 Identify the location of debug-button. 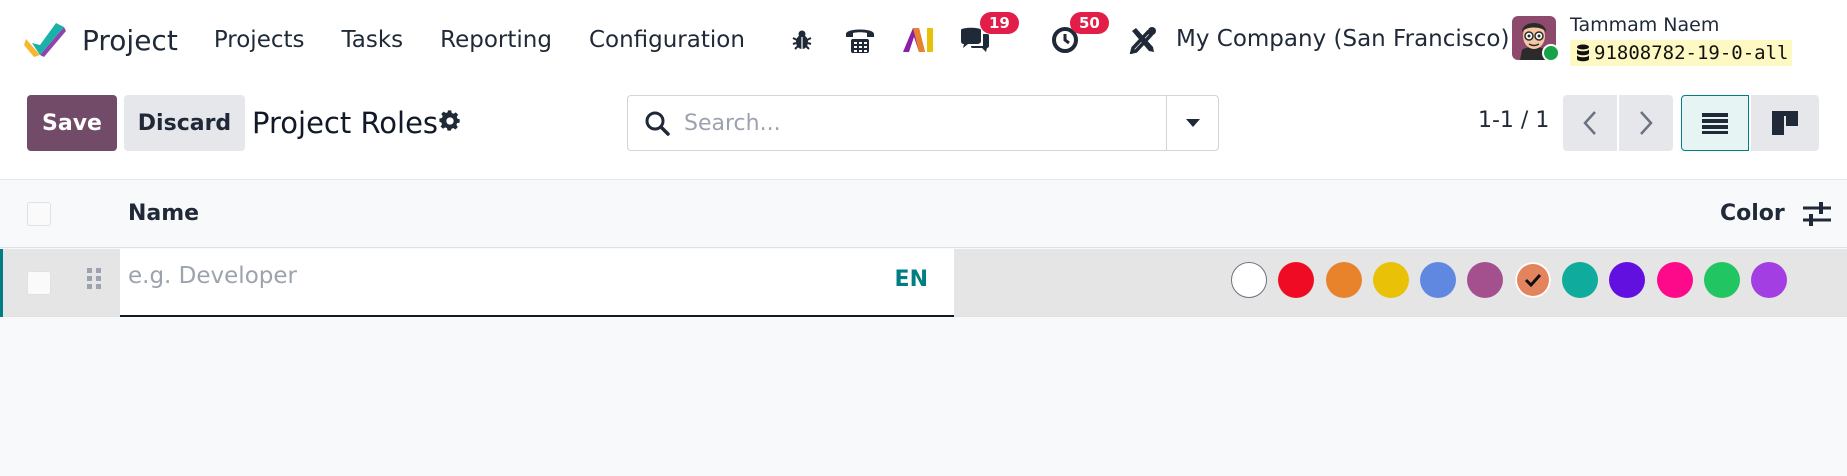
(802, 40).